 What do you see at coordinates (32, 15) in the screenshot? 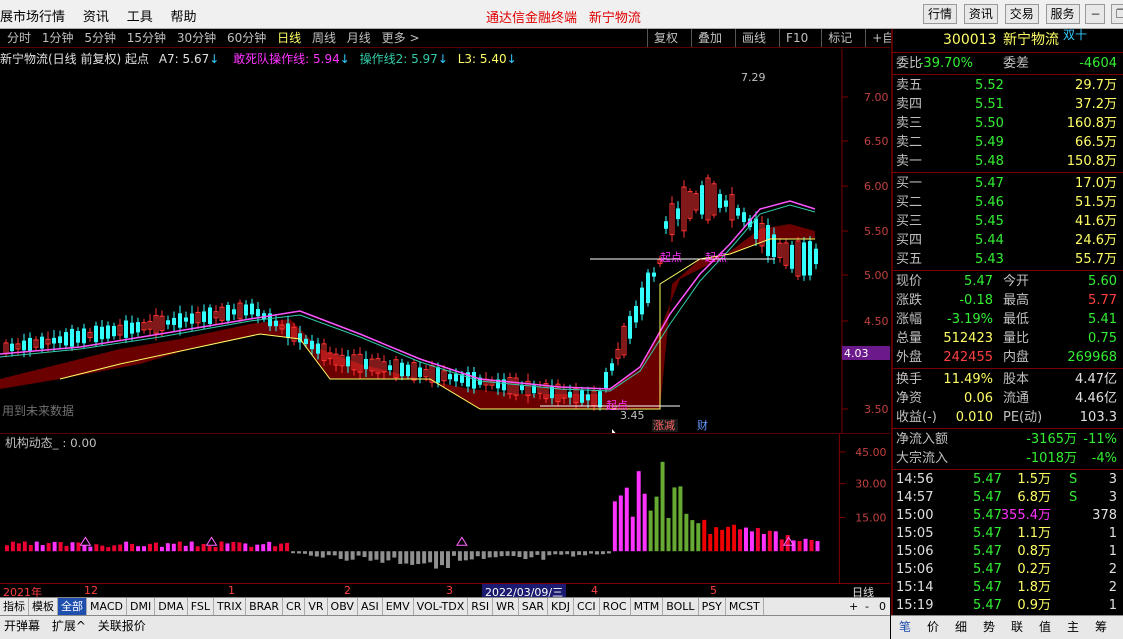
I see `menu-market: 展市场行情` at bounding box center [32, 15].